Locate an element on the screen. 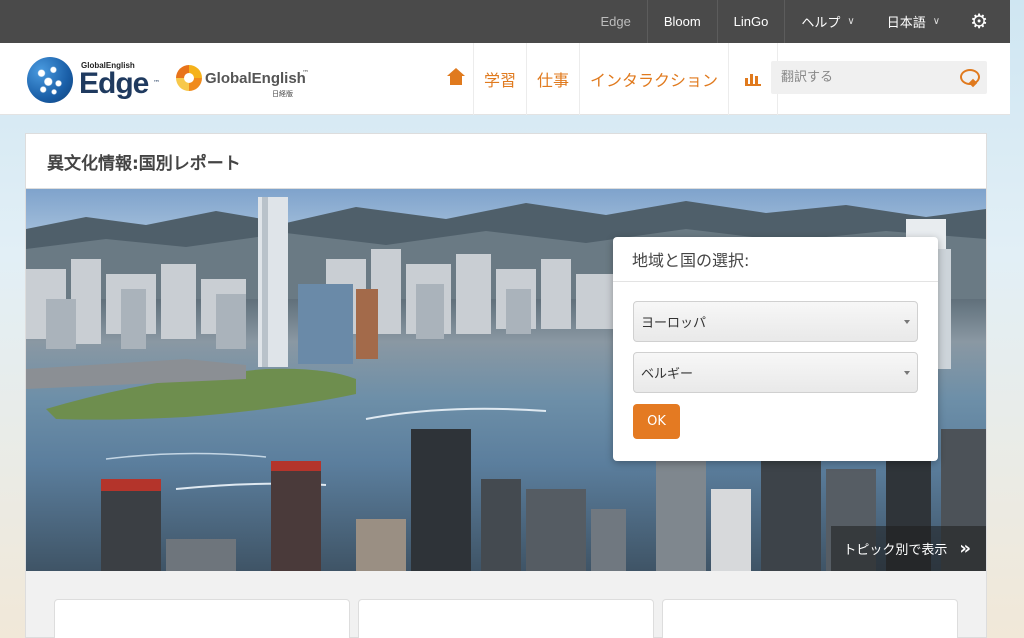 This screenshot has width=1024, height=638. translate-search is located at coordinates (879, 77).